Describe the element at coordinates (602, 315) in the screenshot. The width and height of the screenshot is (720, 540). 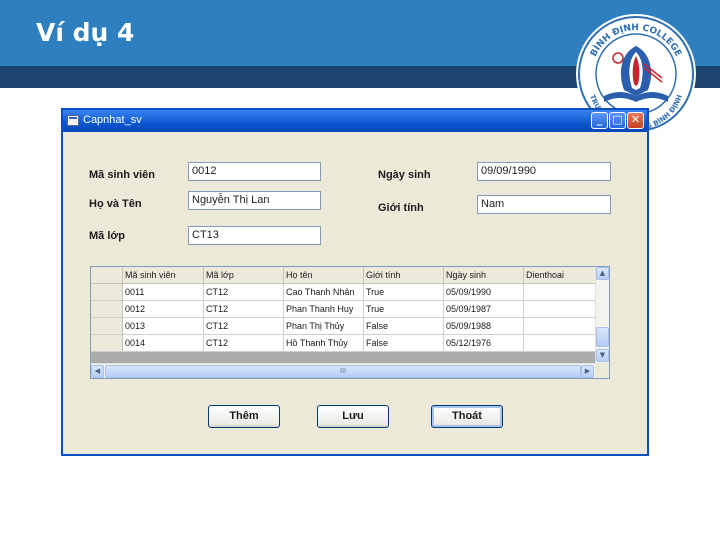
I see `vertical-scrollbar: ▲ ▼` at that location.